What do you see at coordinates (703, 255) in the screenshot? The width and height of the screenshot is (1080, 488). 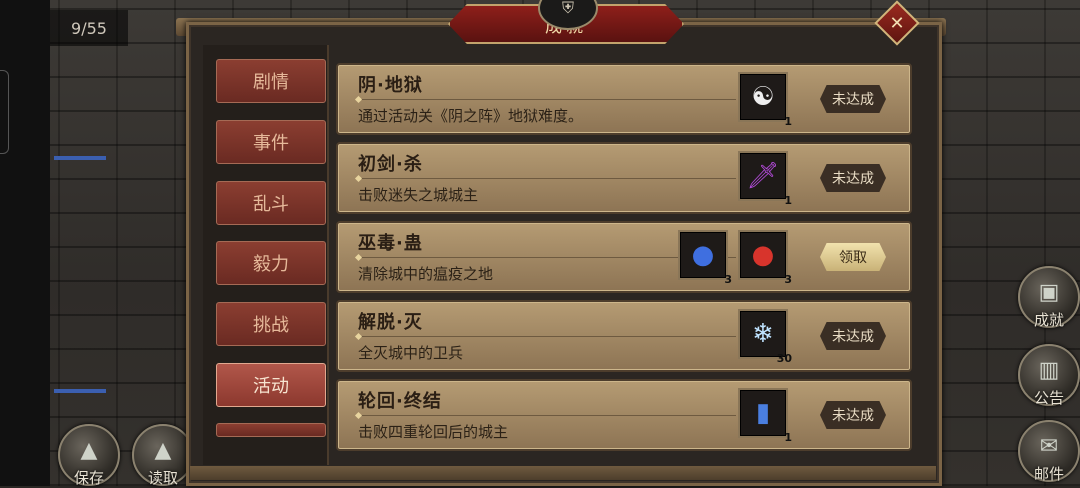 I see `blue-berries-icon: ●` at bounding box center [703, 255].